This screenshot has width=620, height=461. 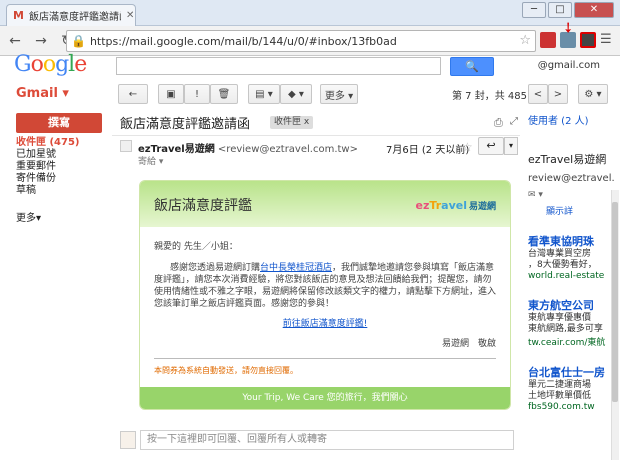 What do you see at coordinates (558, 94) in the screenshot?
I see `next-message-button: >` at bounding box center [558, 94].